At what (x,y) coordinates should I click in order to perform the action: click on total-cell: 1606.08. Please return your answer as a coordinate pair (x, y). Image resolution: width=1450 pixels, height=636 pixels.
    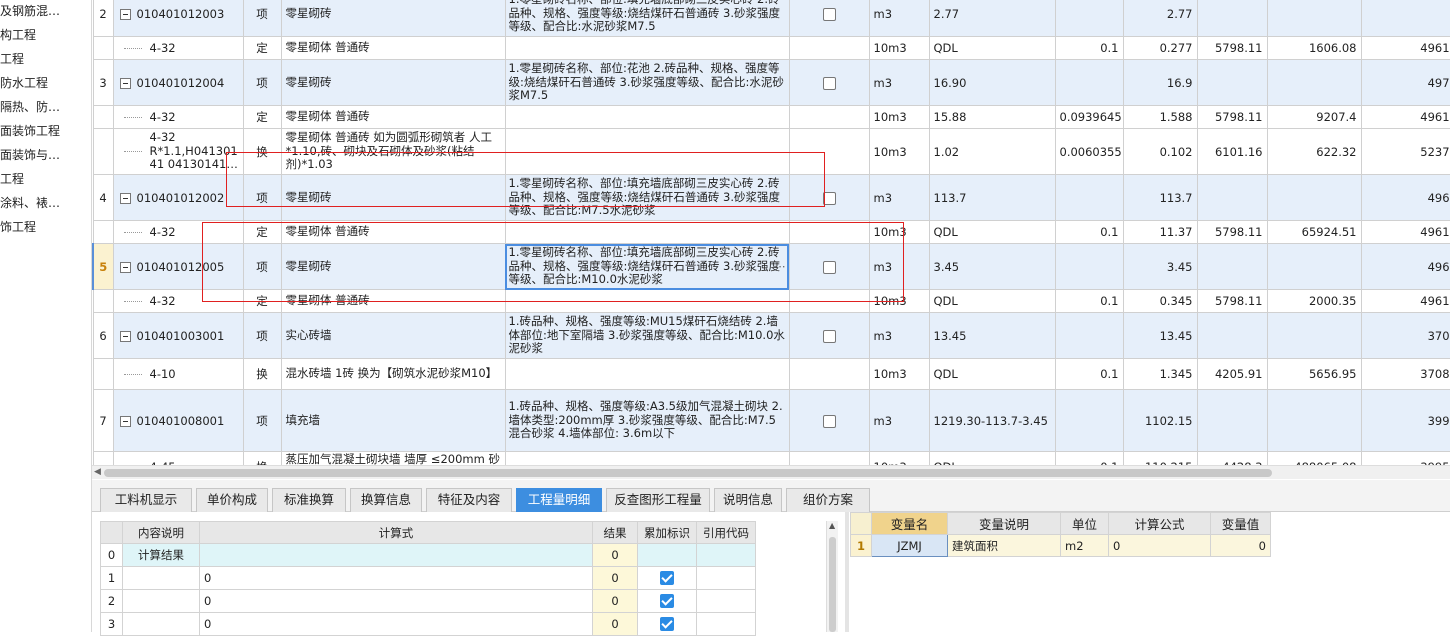
    Looking at the image, I should click on (1314, 48).